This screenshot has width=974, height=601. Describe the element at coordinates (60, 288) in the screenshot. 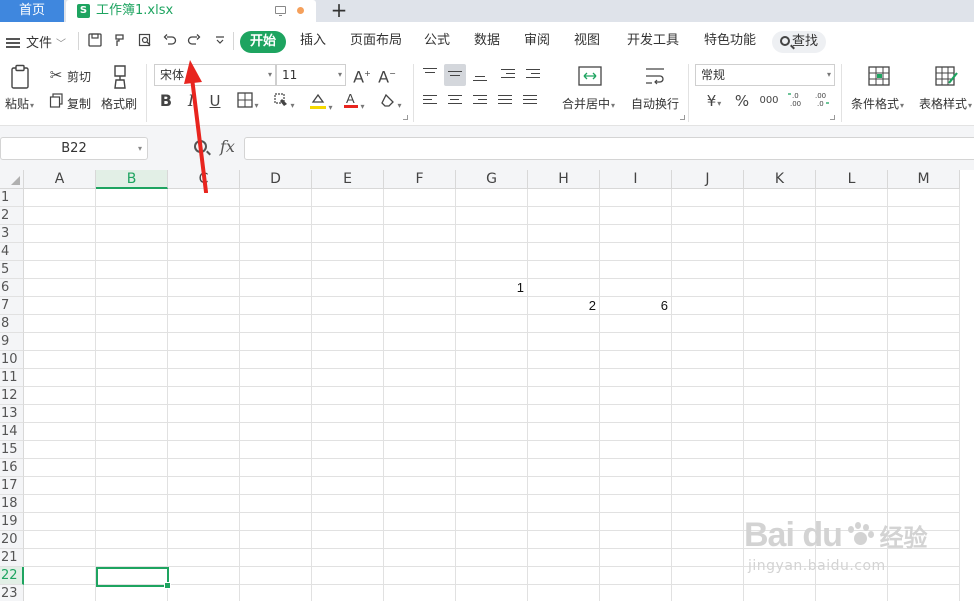

I see `cell-a6` at that location.